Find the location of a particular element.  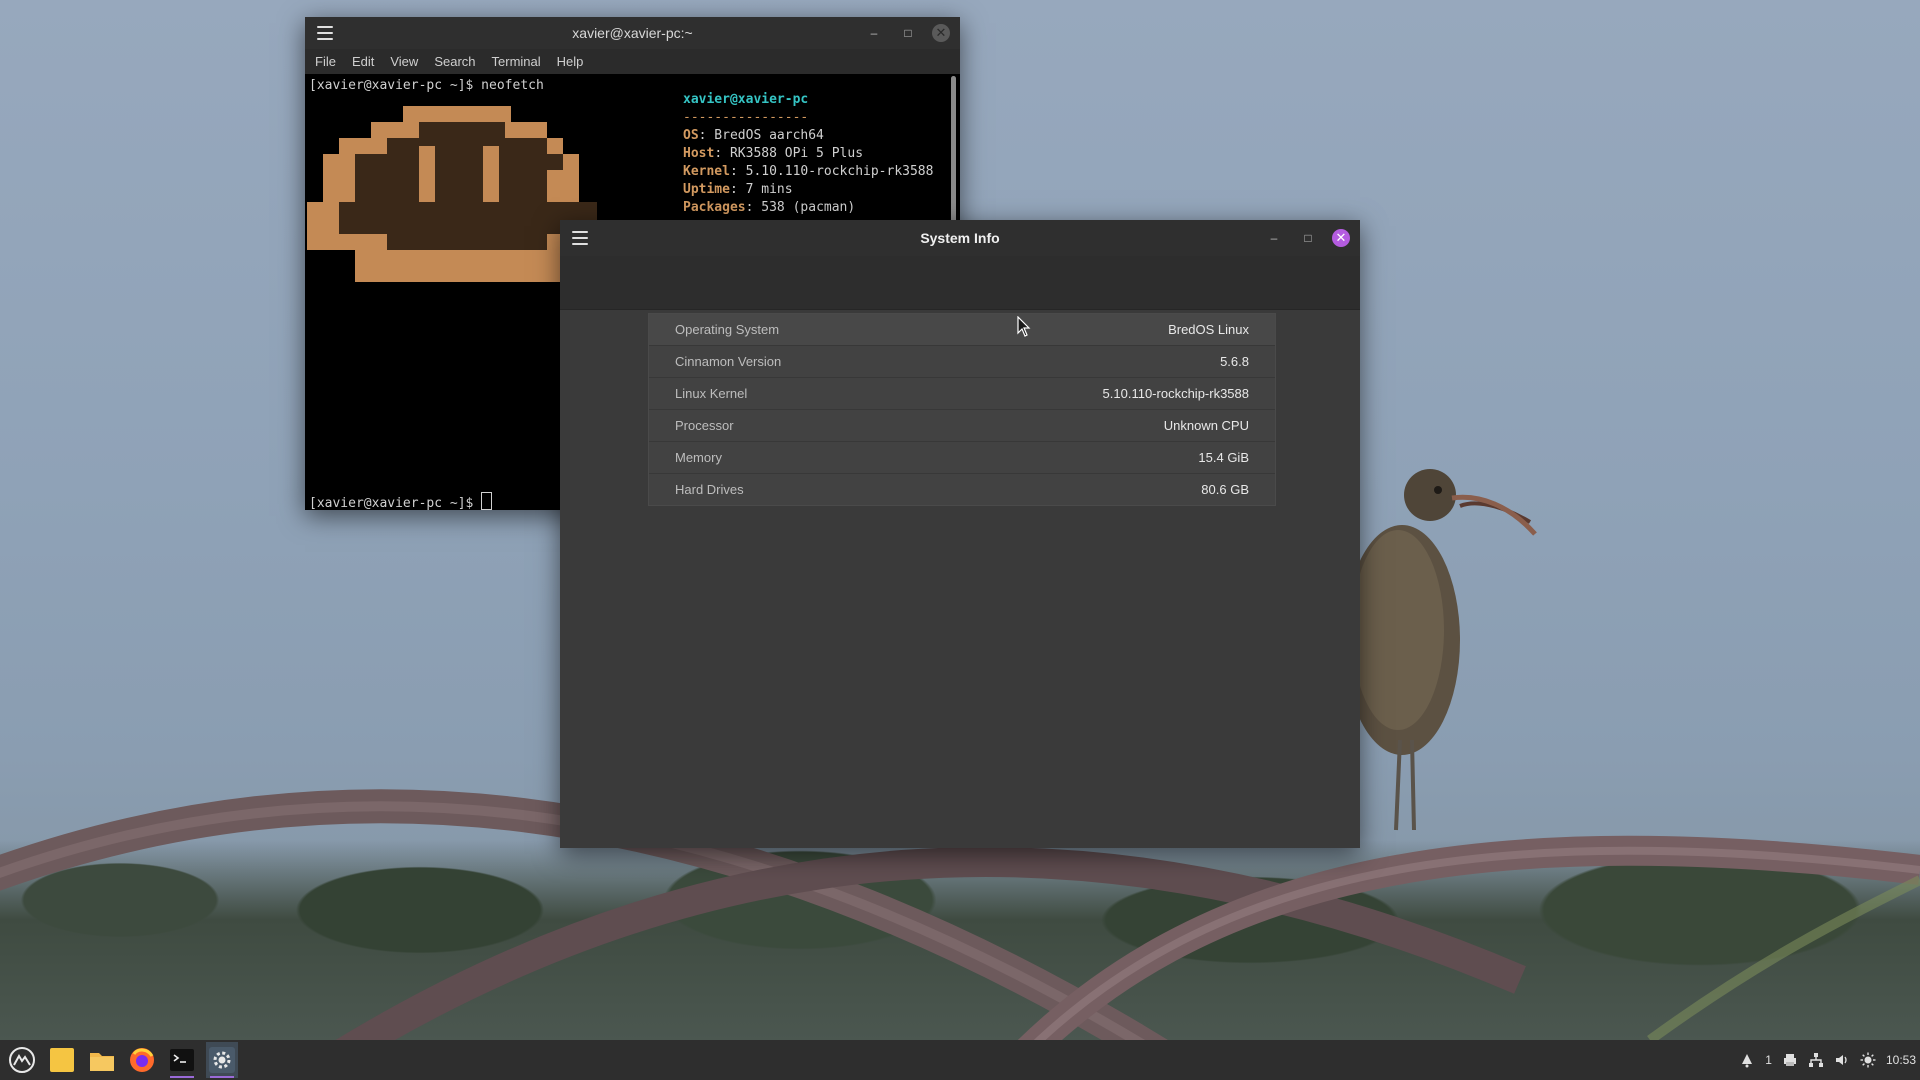

printer-icon is located at coordinates (1790, 1060).